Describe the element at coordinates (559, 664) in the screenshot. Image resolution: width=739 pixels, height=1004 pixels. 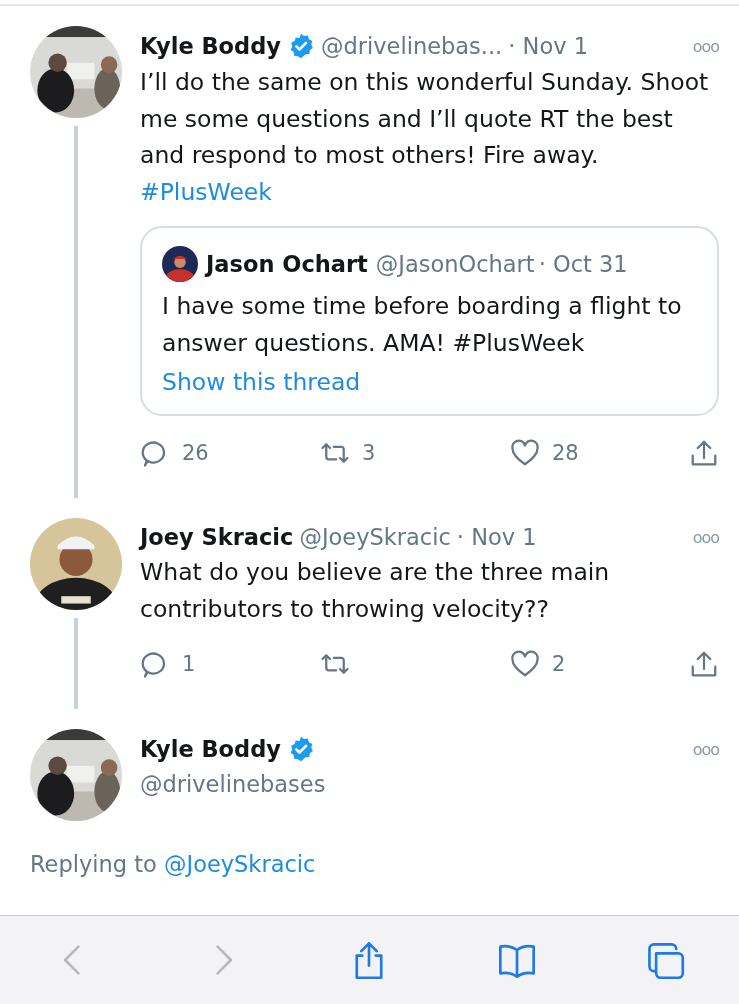
I see `like-count: 2` at that location.